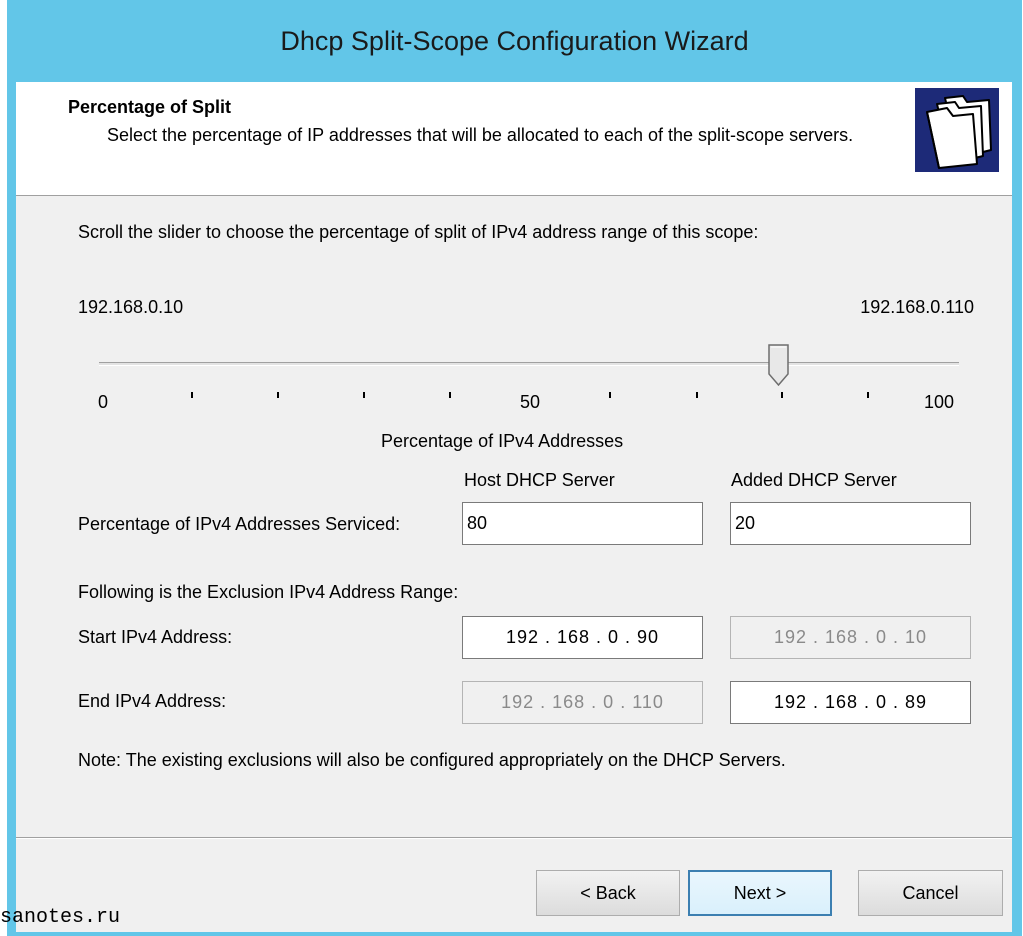  Describe the element at coordinates (60, 917) in the screenshot. I see `watermark: sanotes.ru` at that location.